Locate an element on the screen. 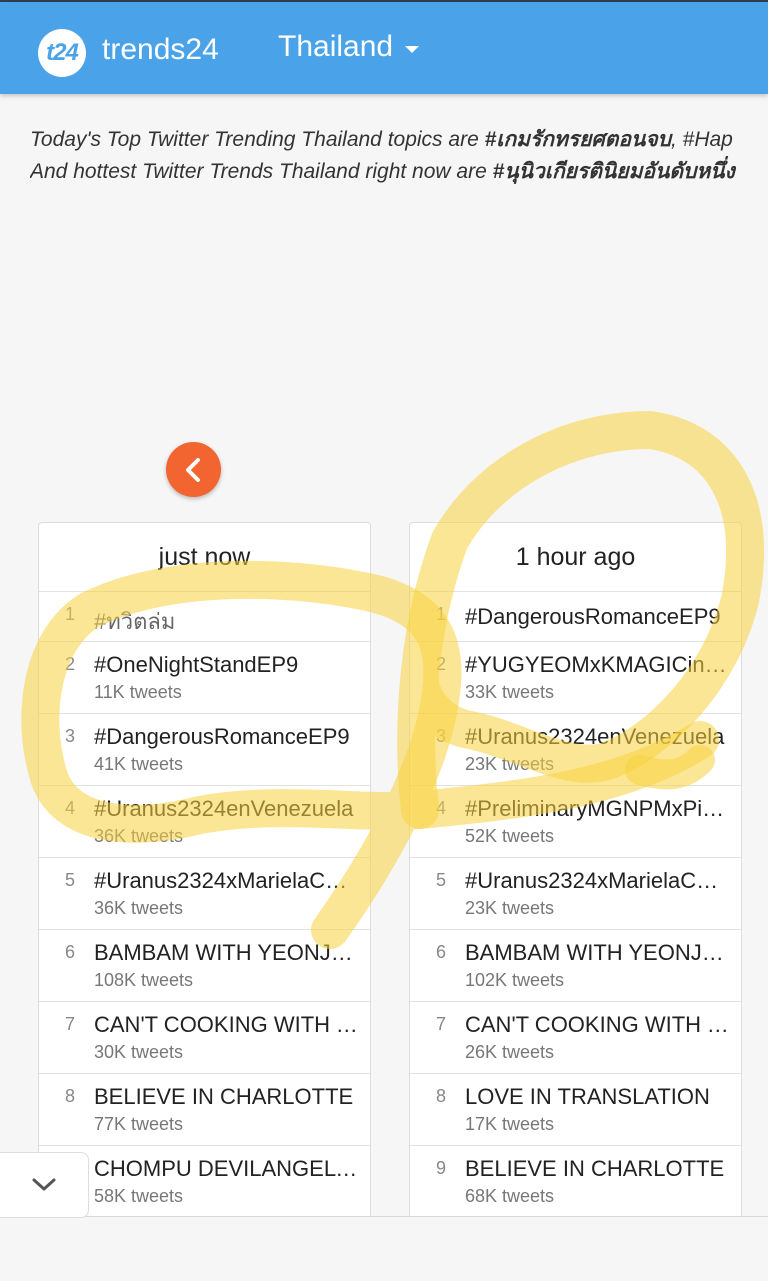  tweet-count: 68K tweets is located at coordinates (510, 1196).